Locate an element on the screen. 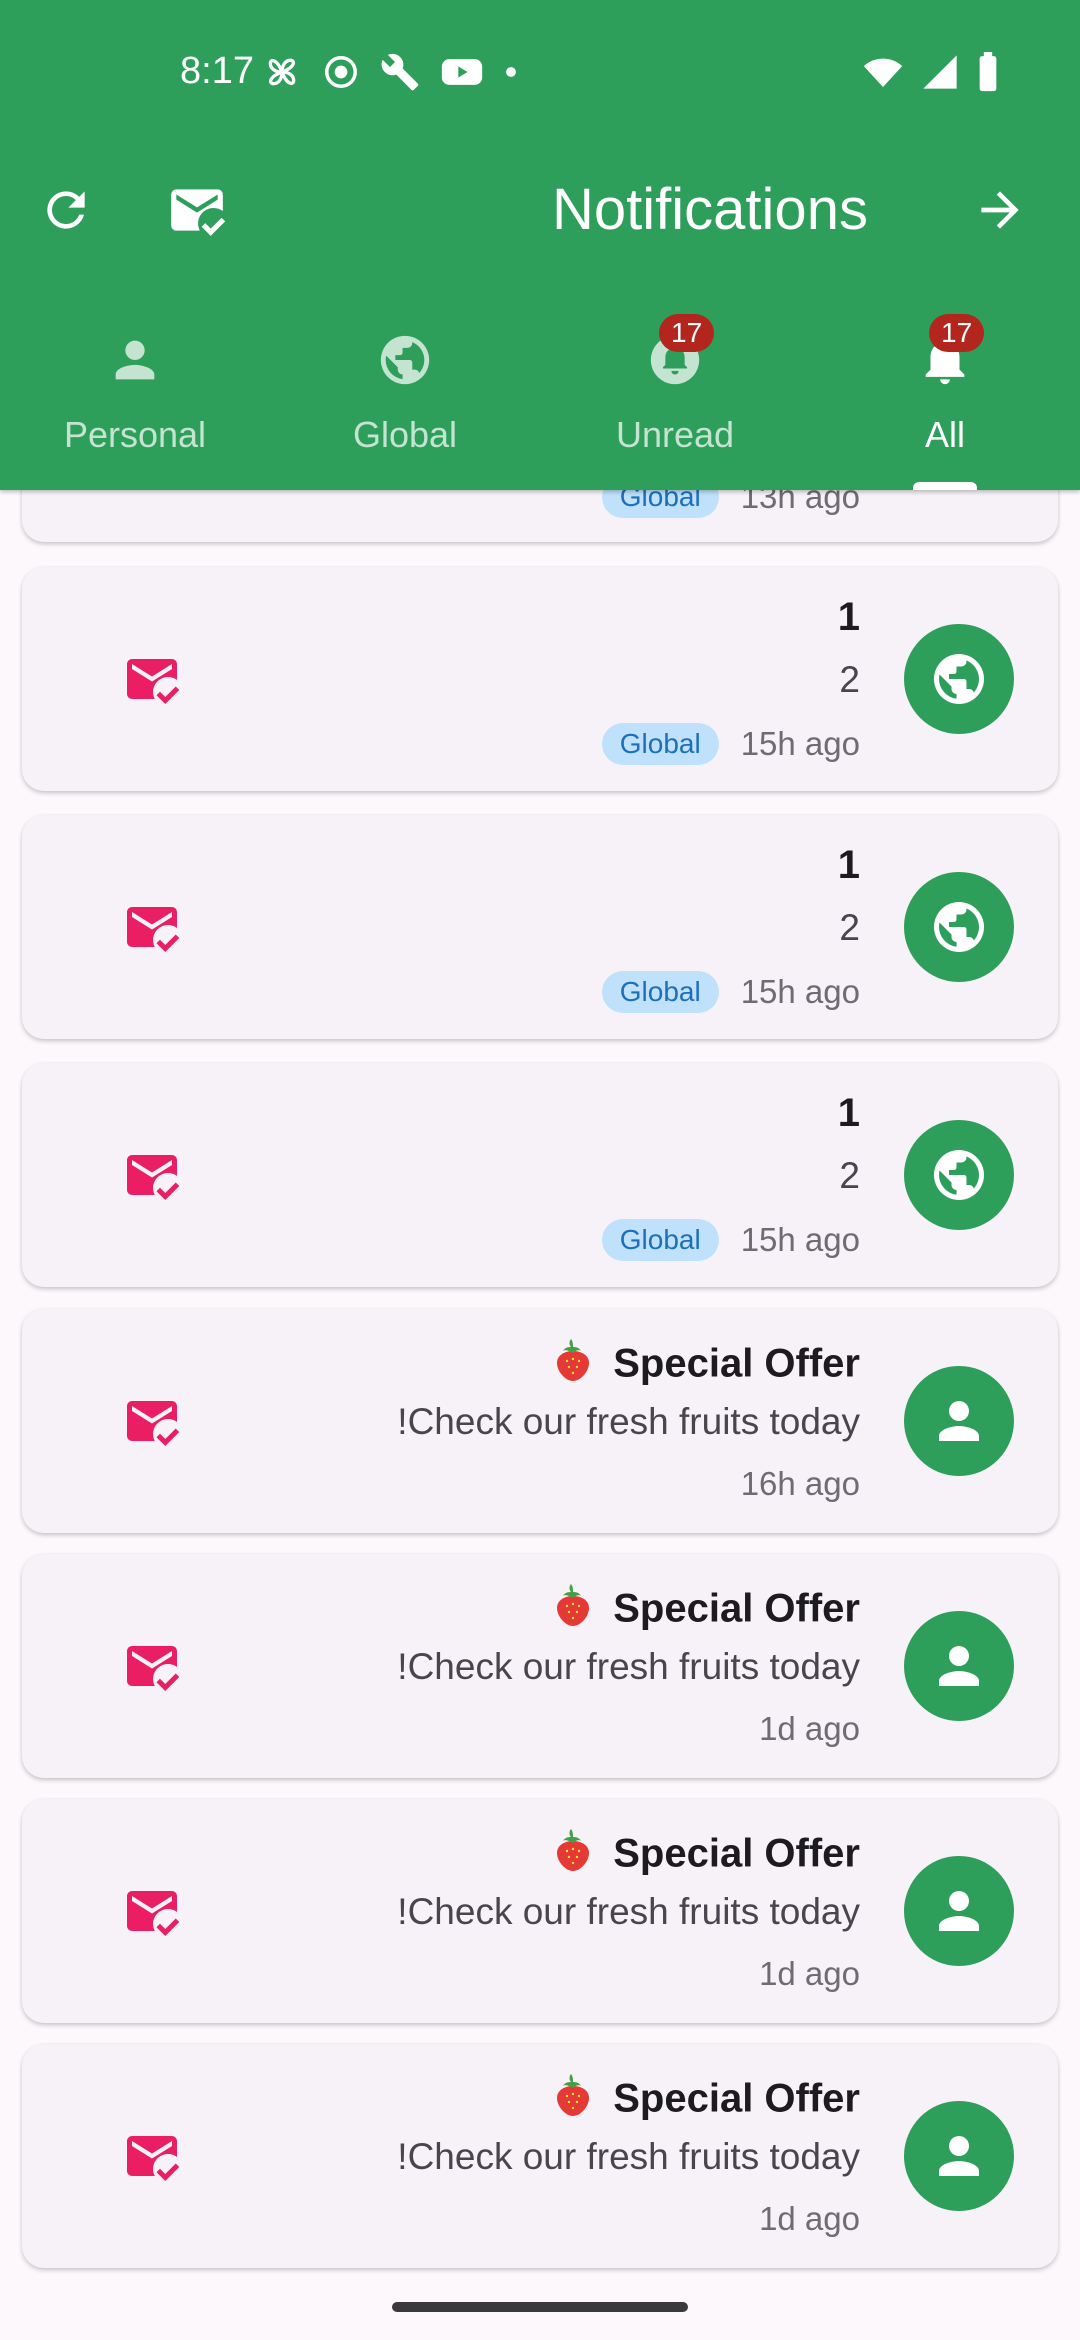 The width and height of the screenshot is (1080, 2340). active-tab-indicator is located at coordinates (945, 486).